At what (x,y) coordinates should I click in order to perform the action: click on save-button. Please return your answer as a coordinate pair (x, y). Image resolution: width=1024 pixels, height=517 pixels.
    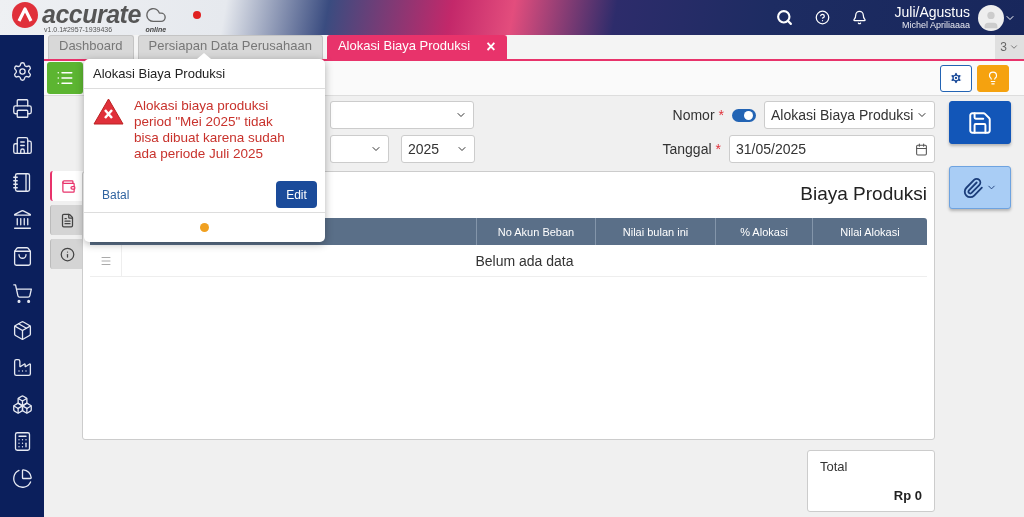
    Looking at the image, I should click on (979, 122).